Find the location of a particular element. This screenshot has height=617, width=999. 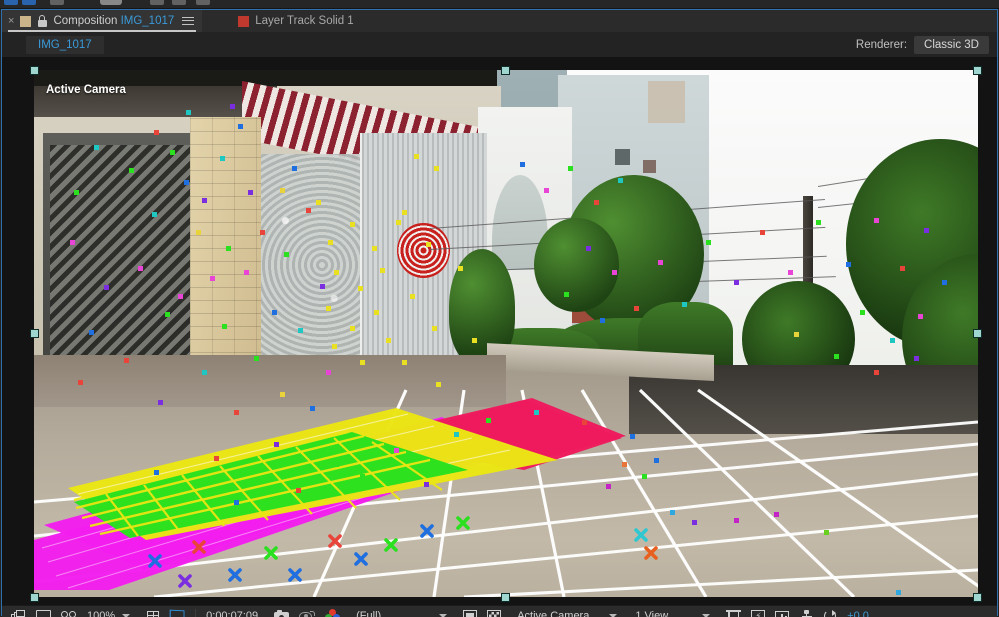

tree is located at coordinates (577, 265).